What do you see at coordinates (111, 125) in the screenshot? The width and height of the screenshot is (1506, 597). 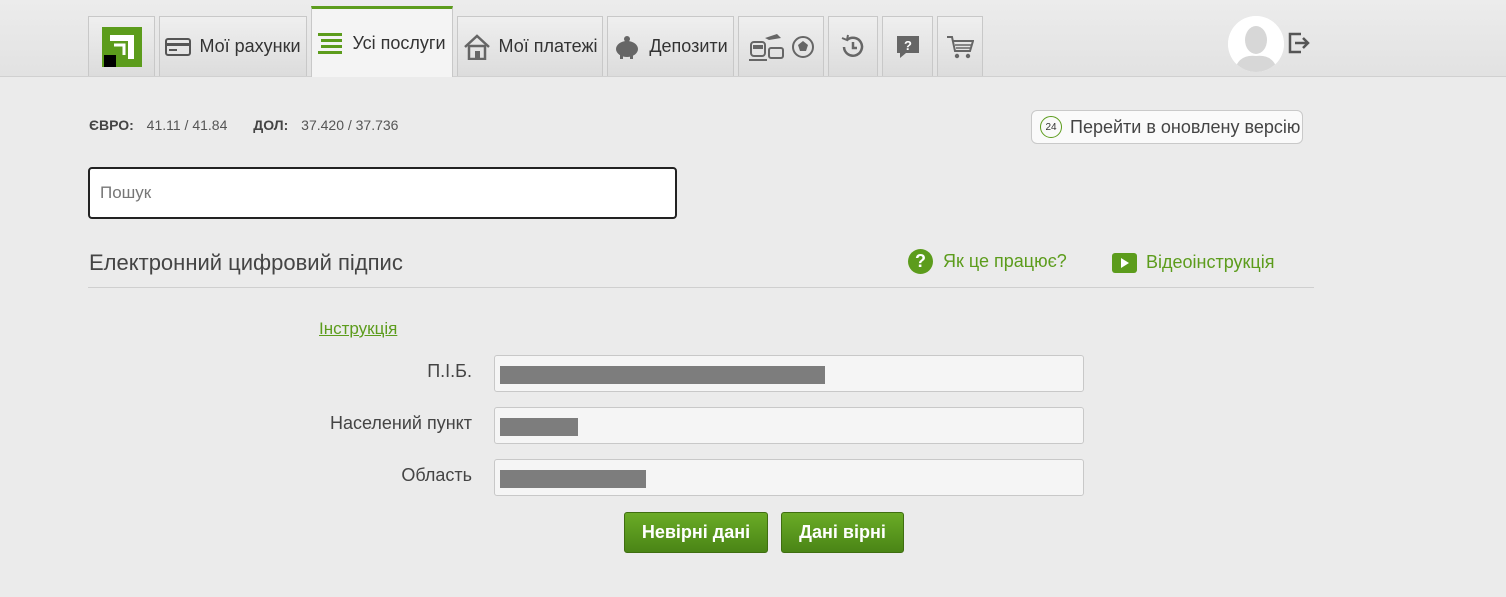 I see `eur-label: ЄВРО:` at bounding box center [111, 125].